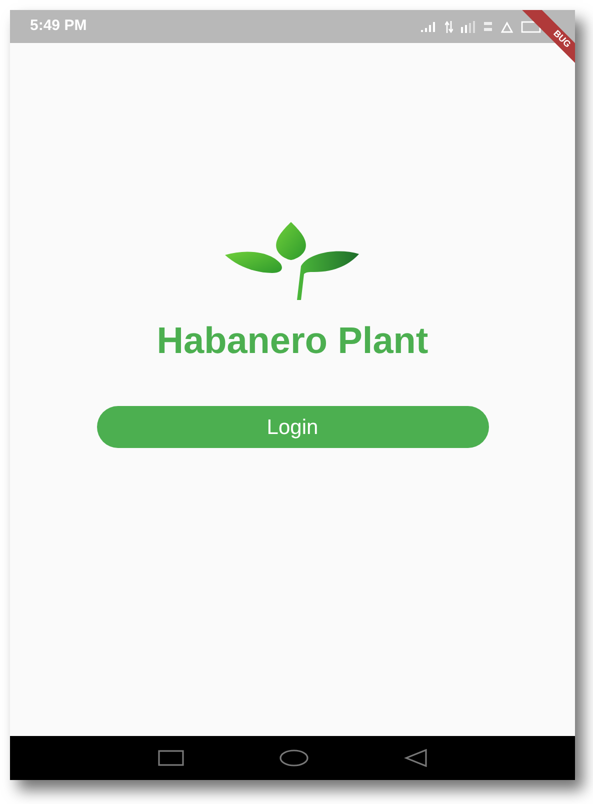 This screenshot has width=593, height=804. What do you see at coordinates (416, 758) in the screenshot?
I see `back-button` at bounding box center [416, 758].